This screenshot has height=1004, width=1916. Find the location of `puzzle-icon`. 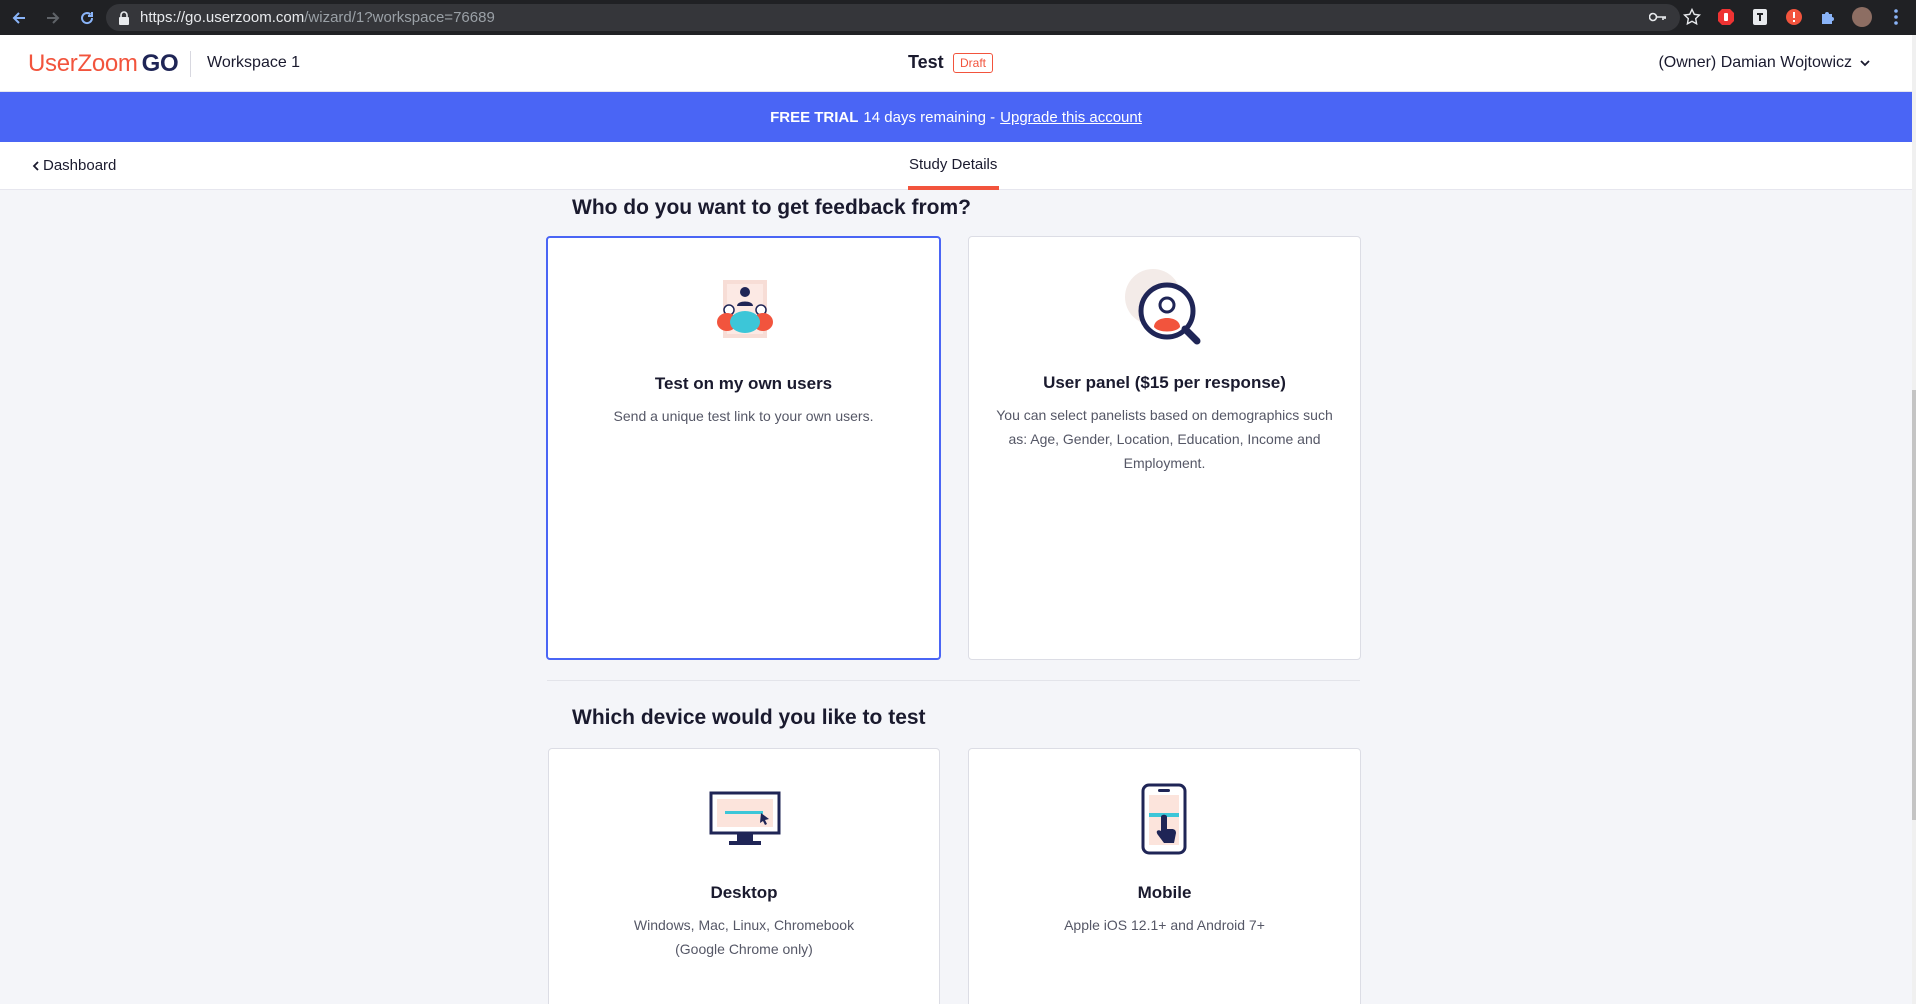

puzzle-icon is located at coordinates (1828, 17).